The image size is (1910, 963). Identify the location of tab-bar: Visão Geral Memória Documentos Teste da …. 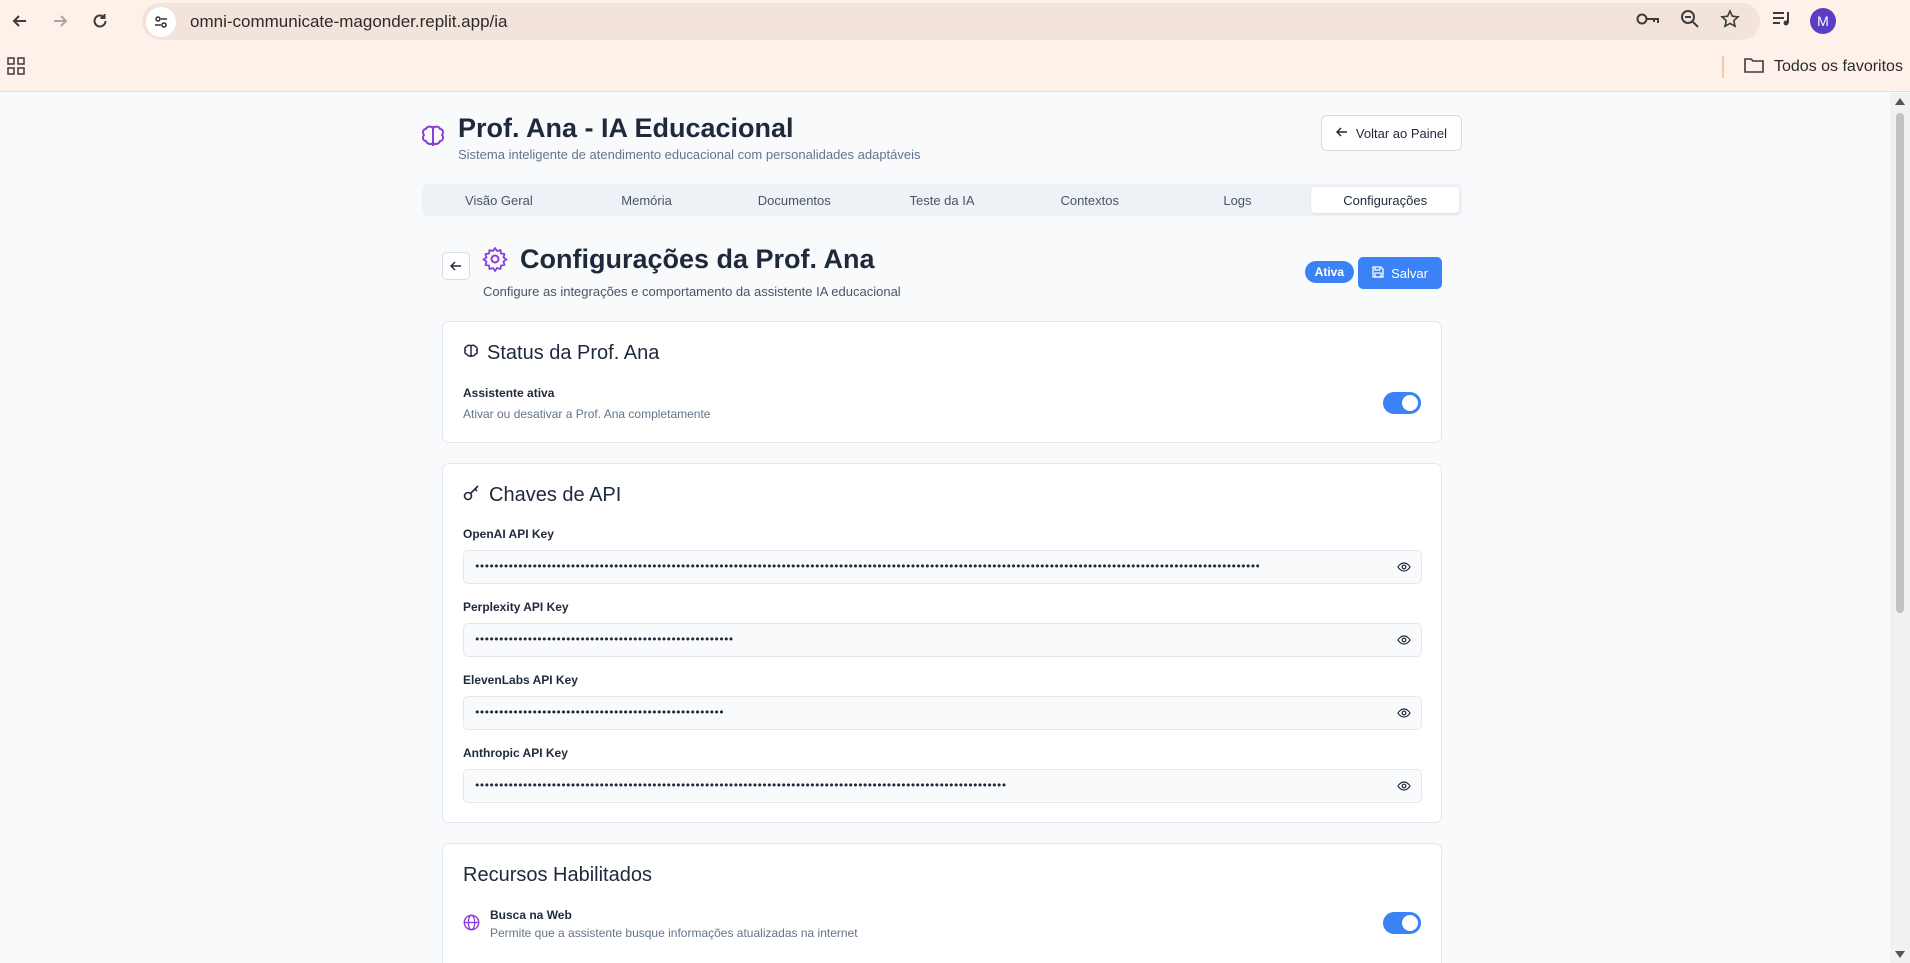
(942, 200).